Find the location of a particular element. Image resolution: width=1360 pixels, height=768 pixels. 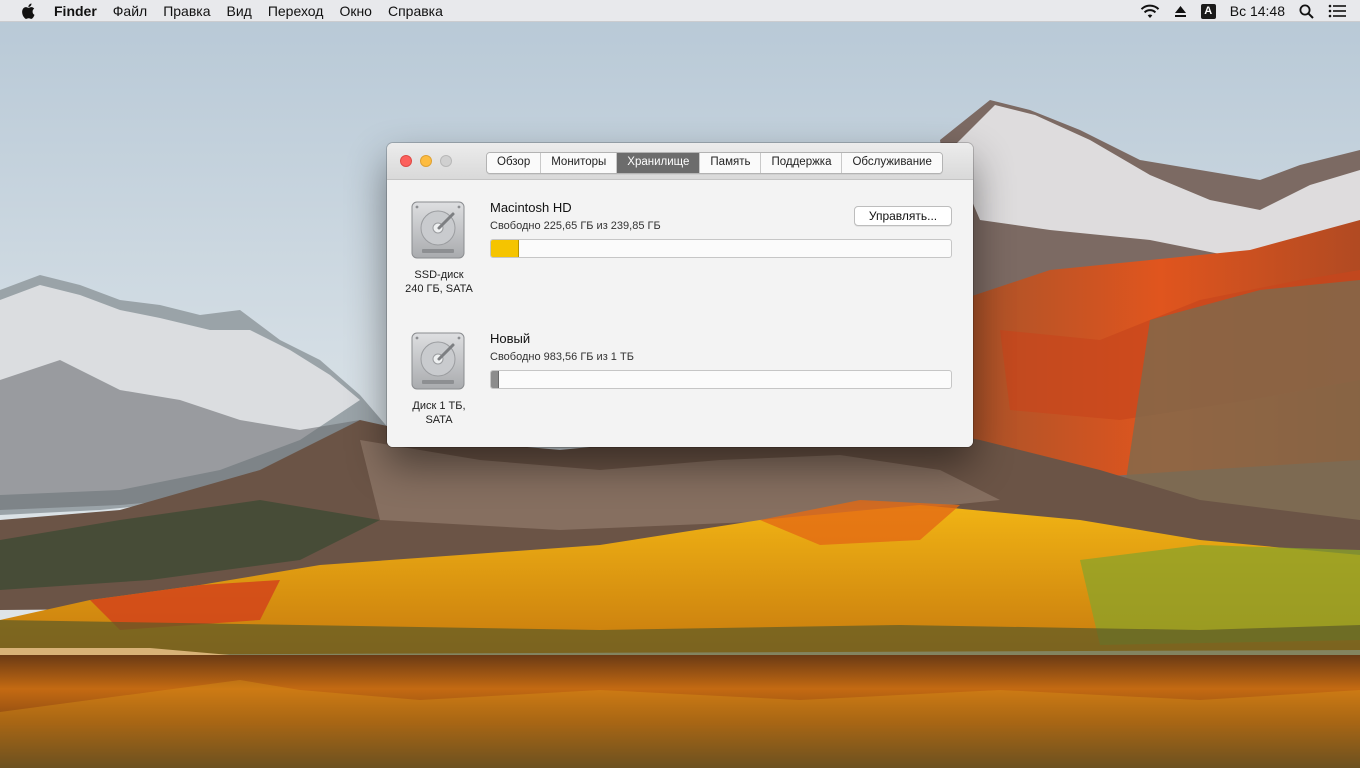

spotlight-search-icon is located at coordinates (1306, 11).